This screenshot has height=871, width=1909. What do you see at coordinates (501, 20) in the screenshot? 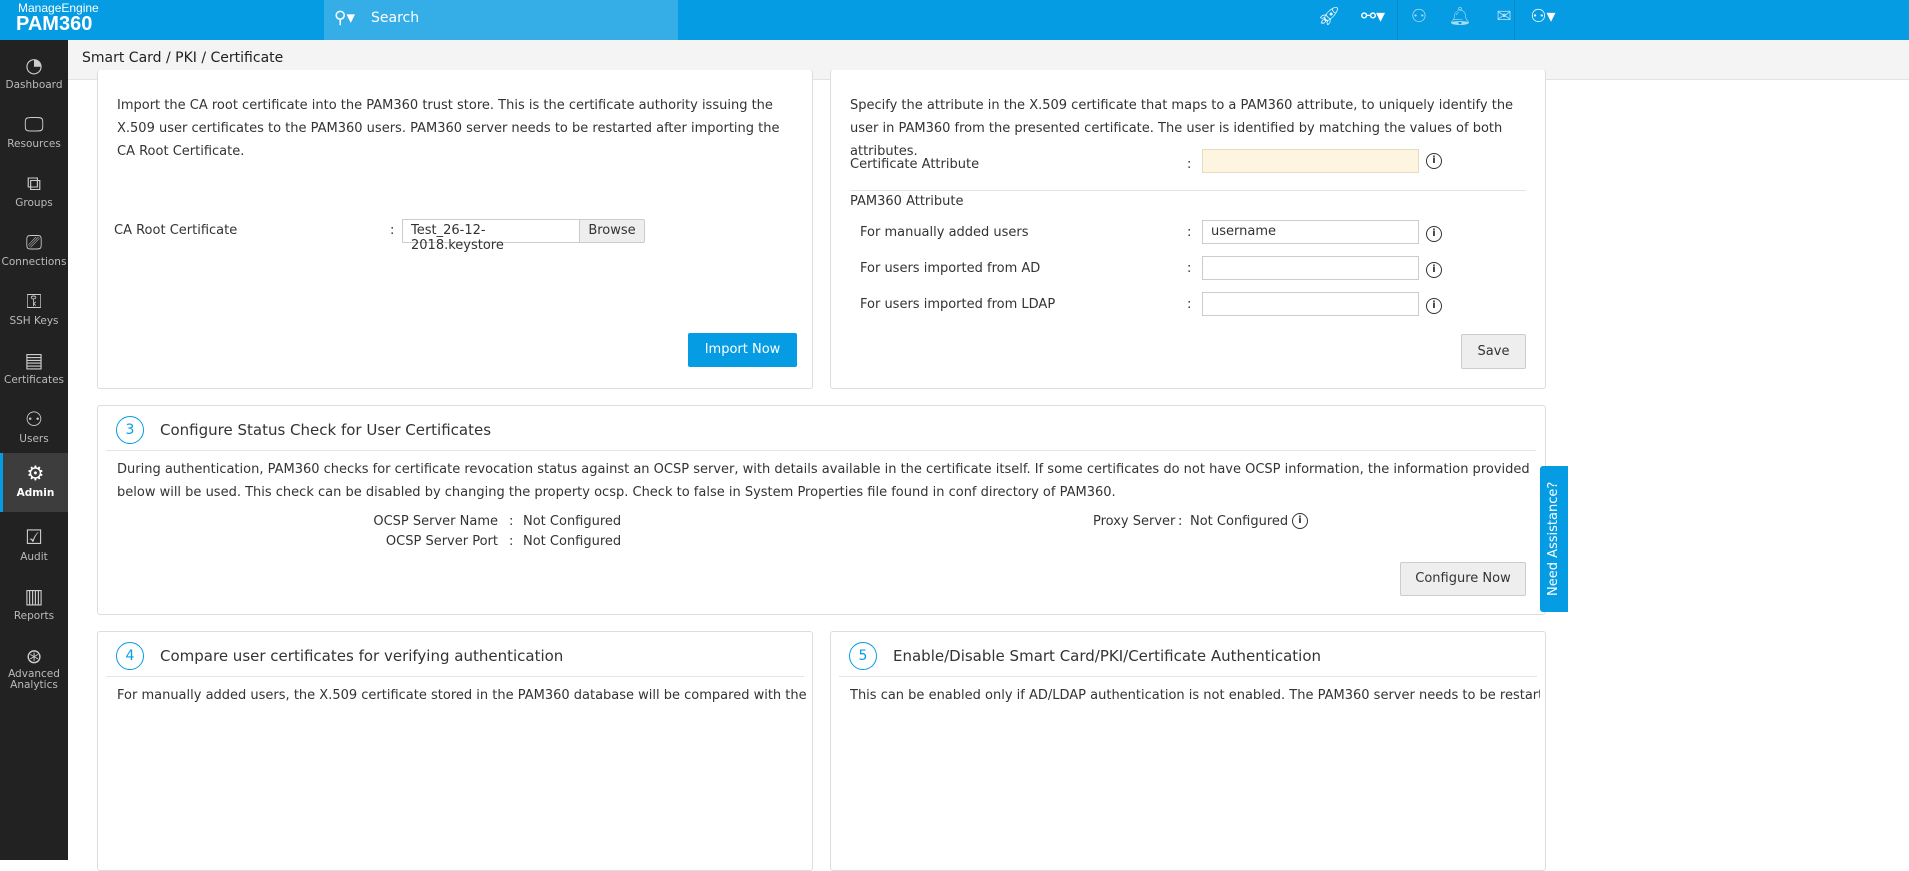
I see `search-bar: ⚲▾ Search` at bounding box center [501, 20].